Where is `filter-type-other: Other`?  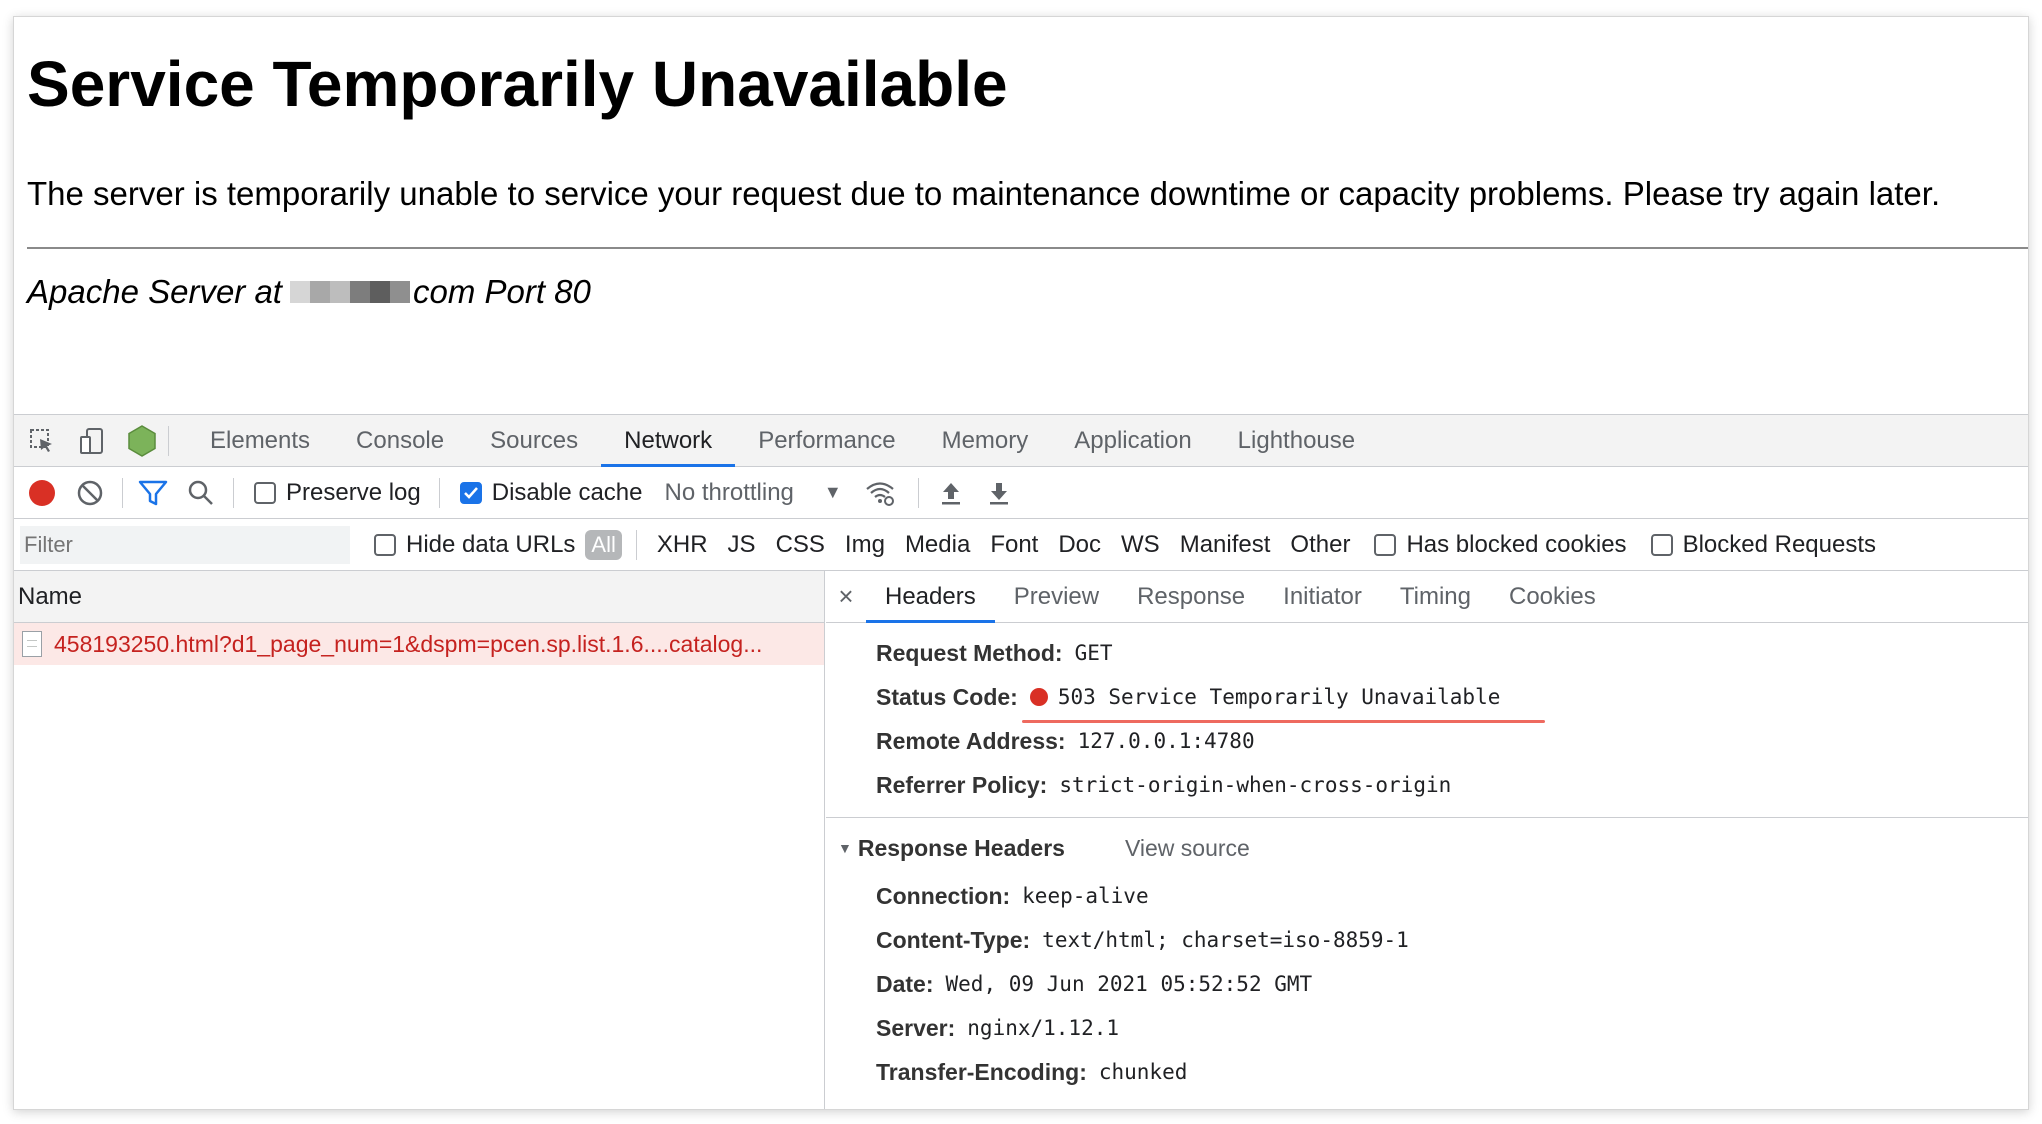 filter-type-other: Other is located at coordinates (1320, 545).